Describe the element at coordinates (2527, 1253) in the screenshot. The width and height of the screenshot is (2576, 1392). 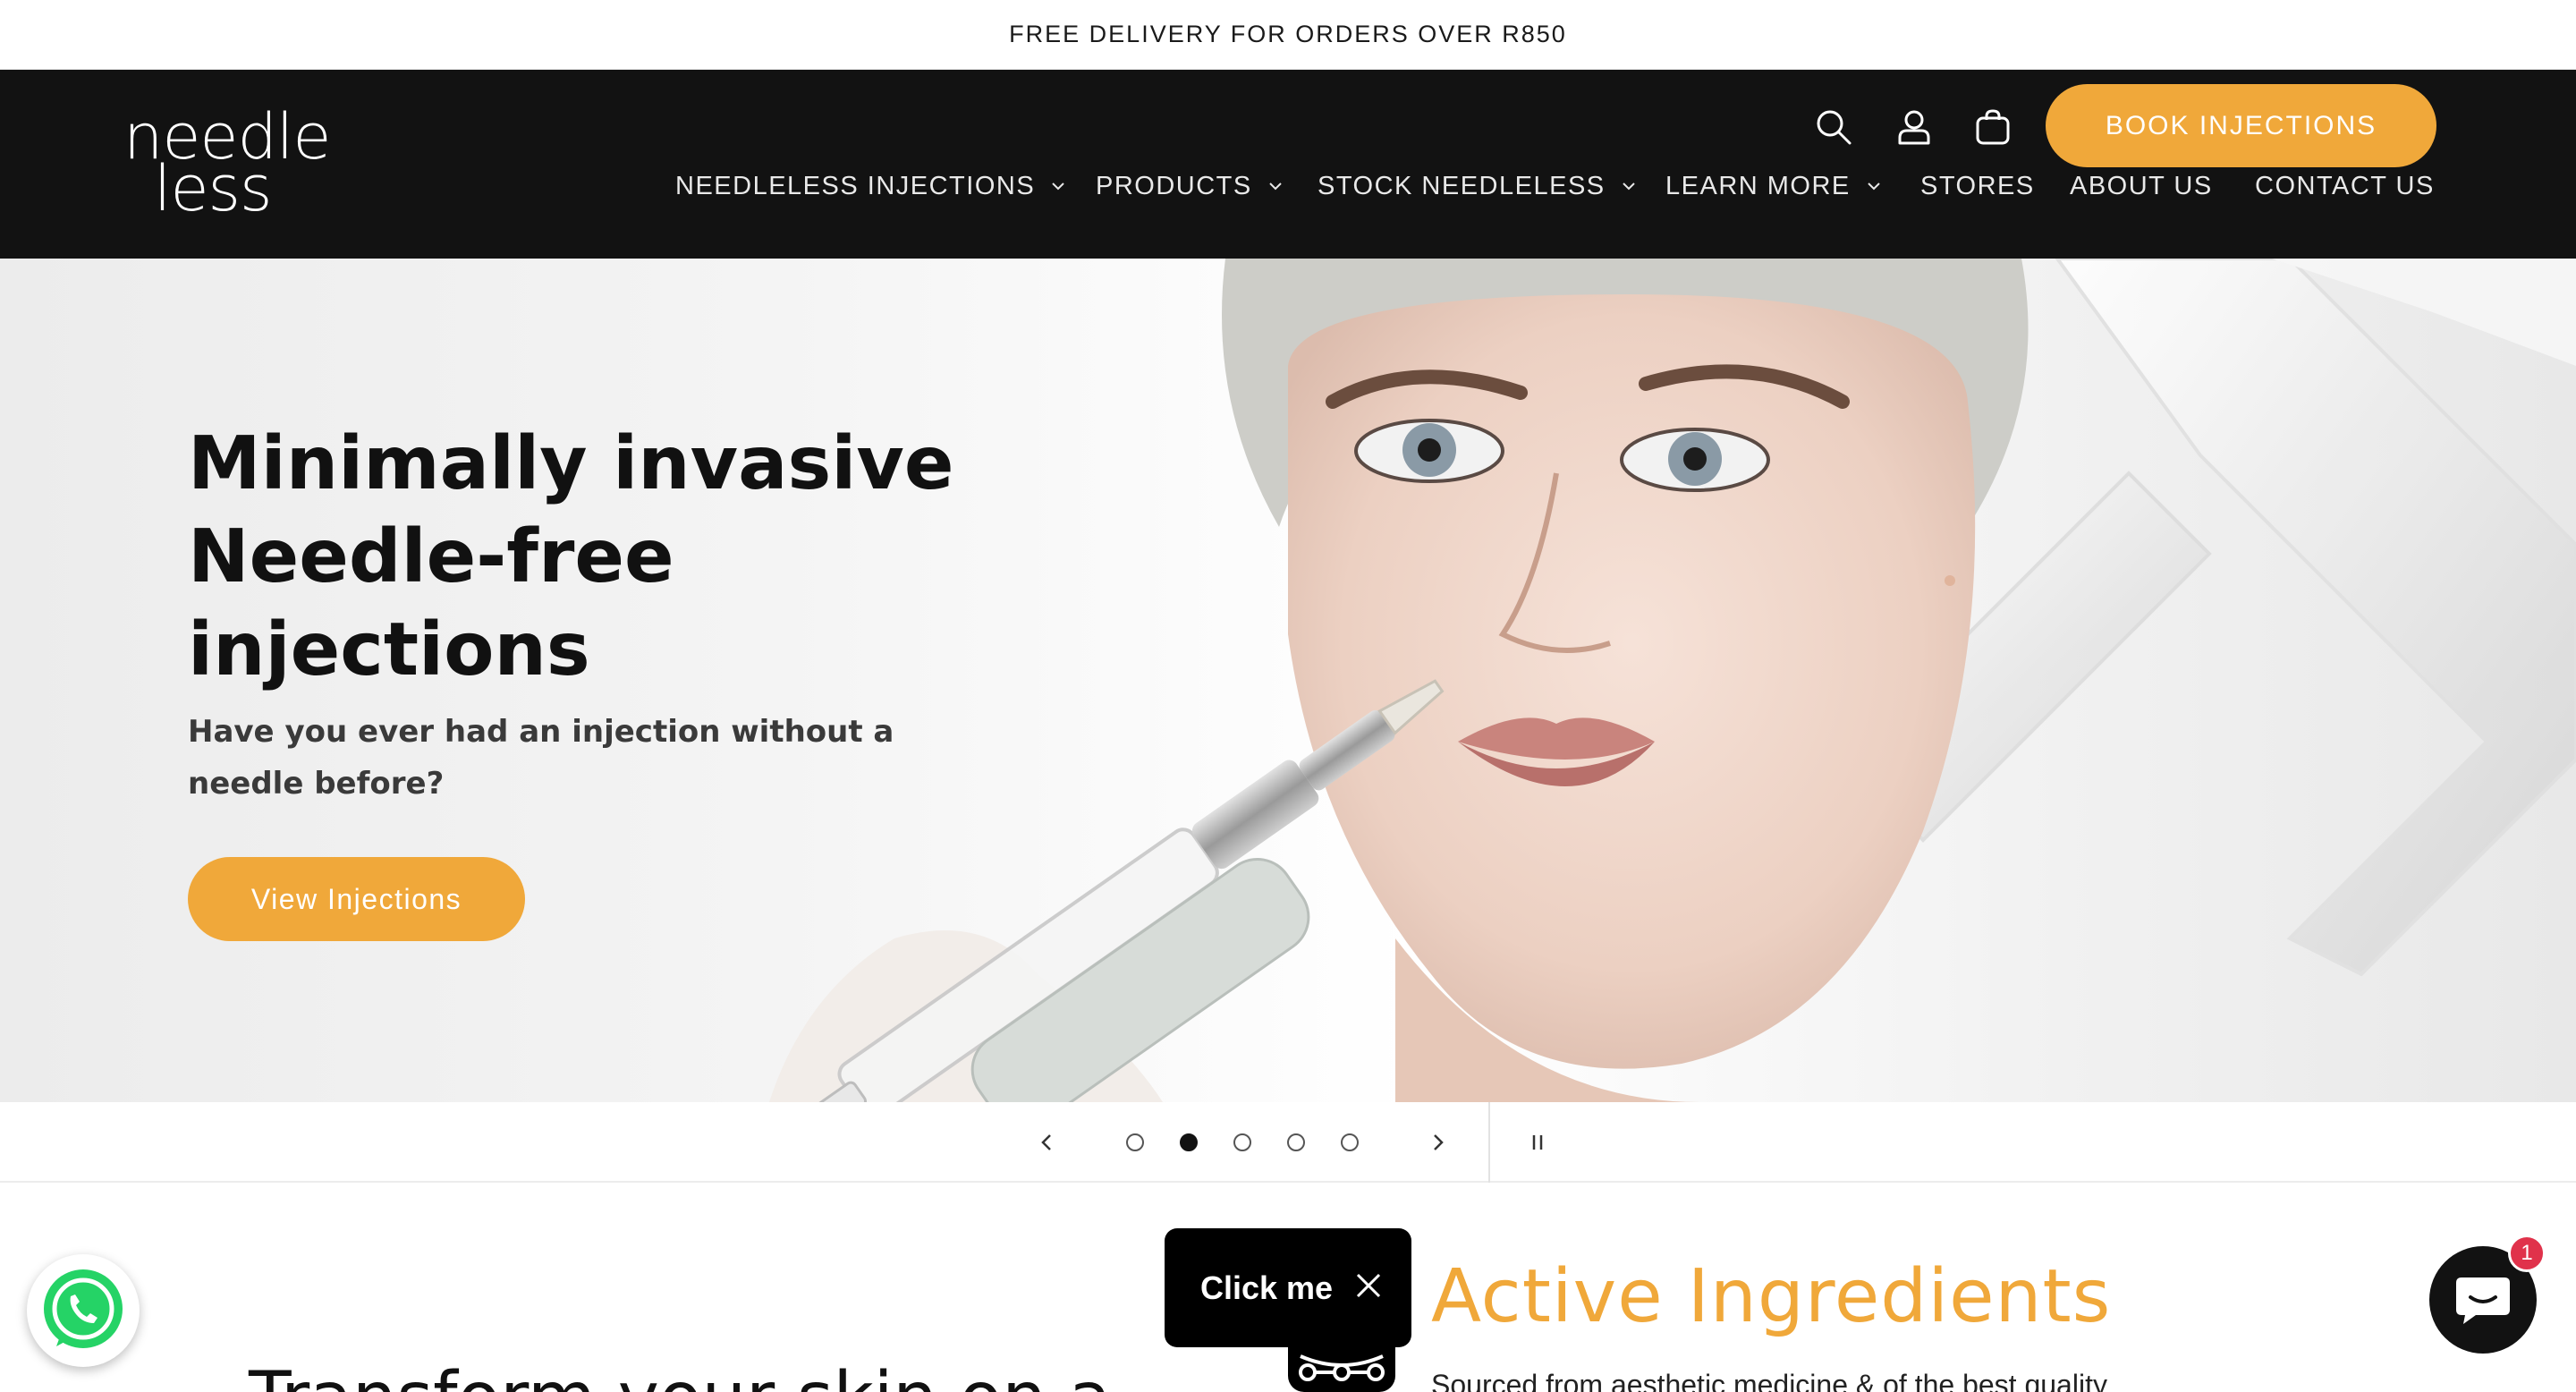
I see `chat-notification-badge: 1` at that location.